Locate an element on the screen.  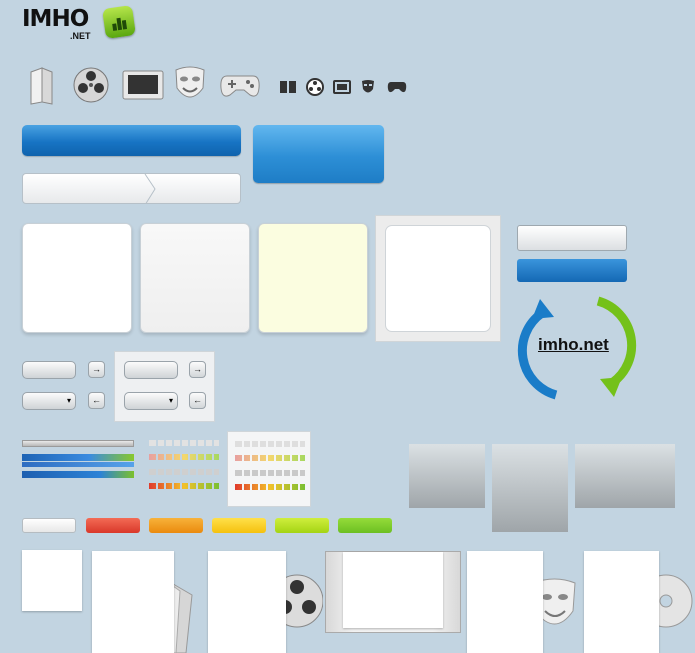
progress-bar-blue-green is located at coordinates (78, 457).